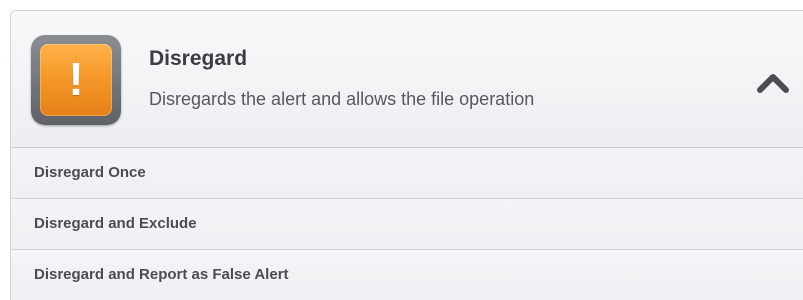 This screenshot has width=803, height=300. Describe the element at coordinates (115, 223) in the screenshot. I see `option-label: Disregard and Exclude` at that location.